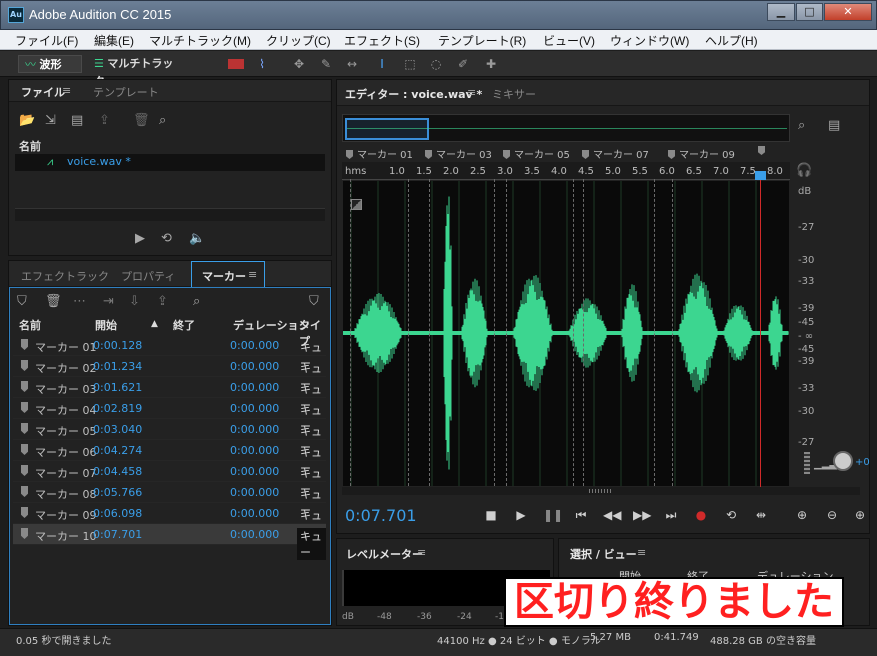 The height and width of the screenshot is (656, 877). Describe the element at coordinates (50, 64) in the screenshot. I see `waveform-mode-button: 〰 波形` at that location.